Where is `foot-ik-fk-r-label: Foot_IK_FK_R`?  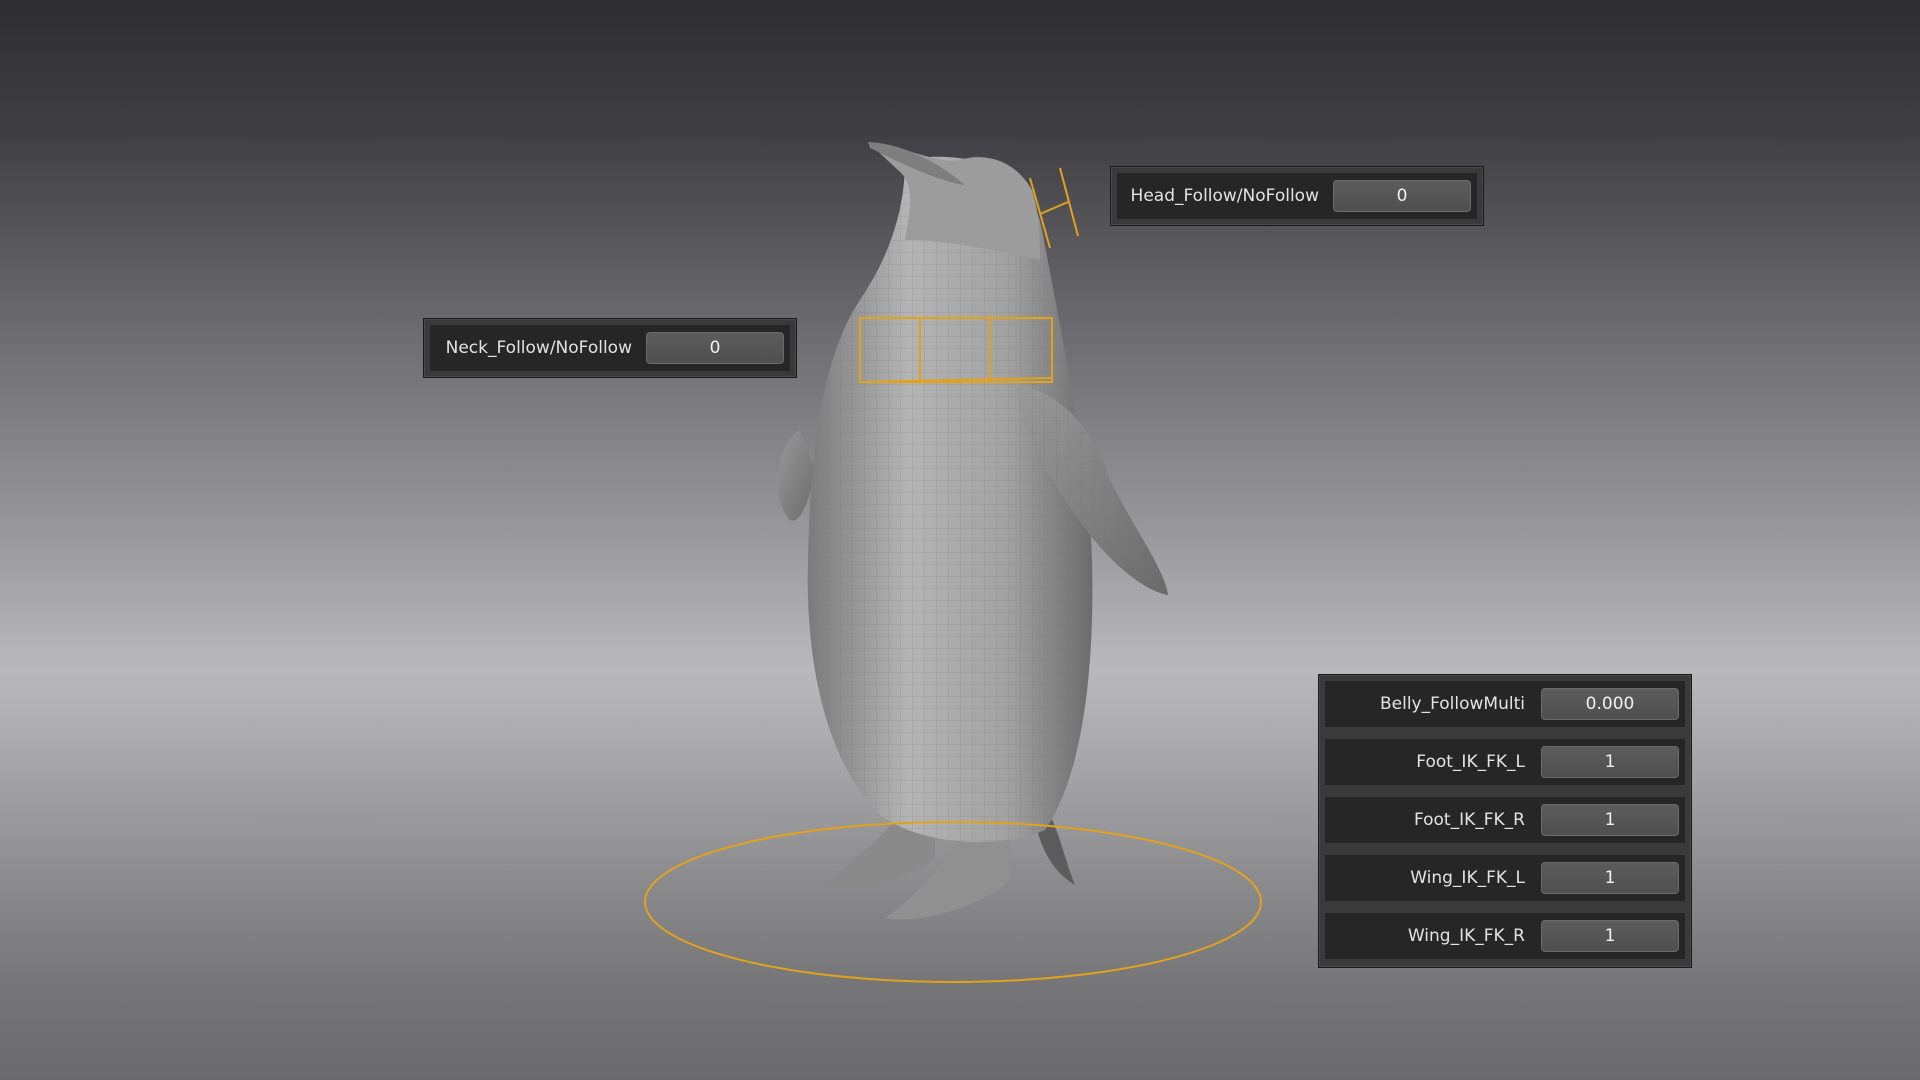
foot-ik-fk-r-label: Foot_IK_FK_R is located at coordinates (1469, 820).